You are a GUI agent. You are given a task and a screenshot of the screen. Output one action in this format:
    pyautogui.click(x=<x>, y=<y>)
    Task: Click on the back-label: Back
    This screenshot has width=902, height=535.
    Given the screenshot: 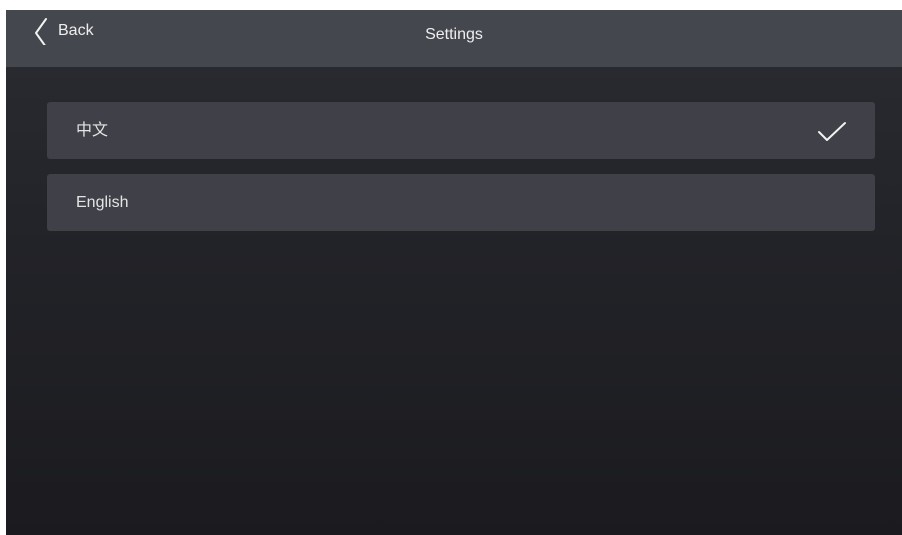 What is the action you would take?
    pyautogui.click(x=76, y=30)
    